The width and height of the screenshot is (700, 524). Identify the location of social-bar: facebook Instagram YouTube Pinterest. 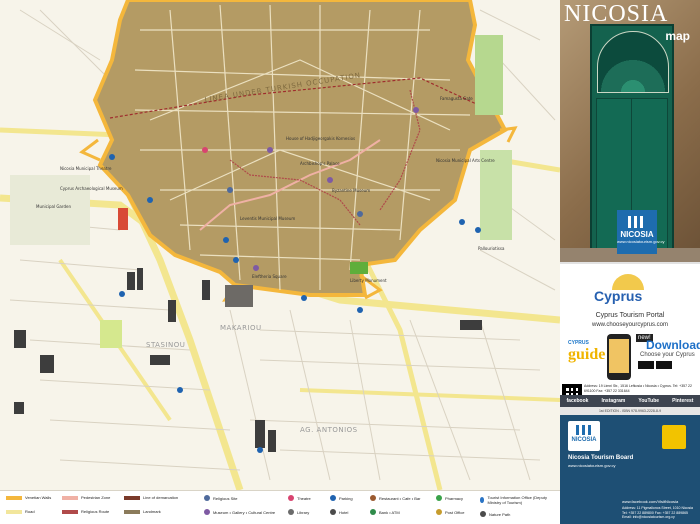
(630, 401).